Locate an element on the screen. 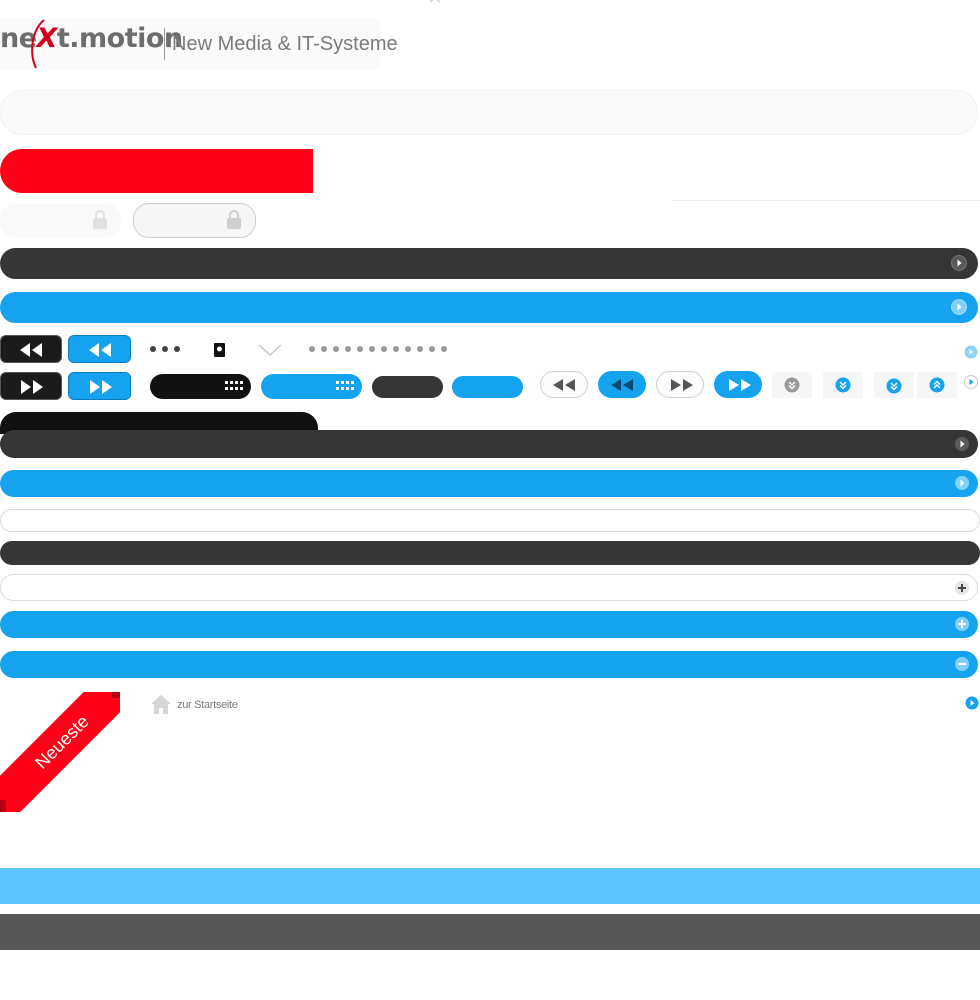  grey-band is located at coordinates (490, 932).